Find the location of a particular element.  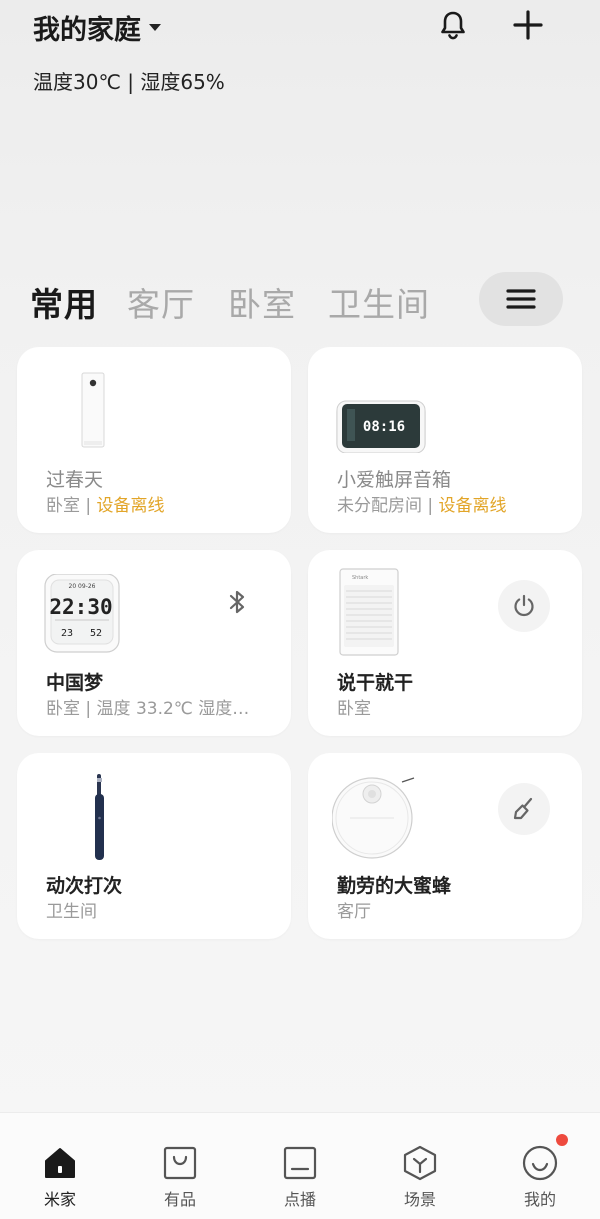

hamburger-icon is located at coordinates (521, 299).